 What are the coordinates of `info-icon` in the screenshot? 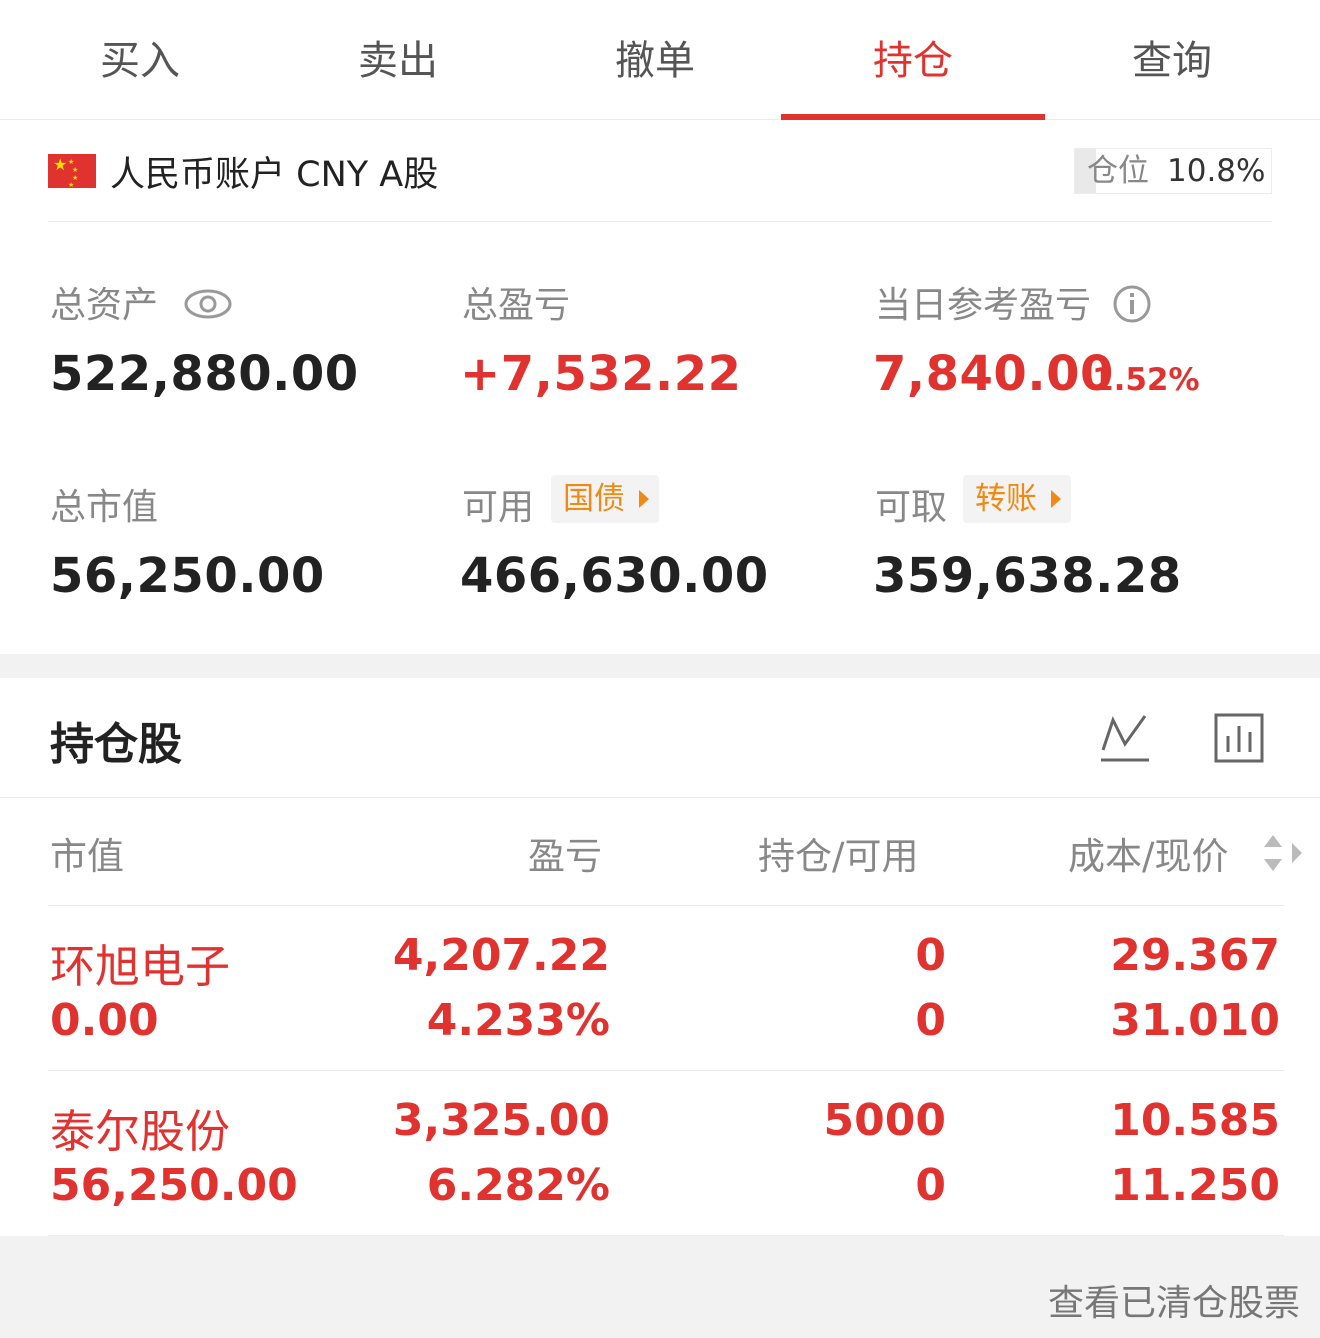 It's located at (1132, 304).